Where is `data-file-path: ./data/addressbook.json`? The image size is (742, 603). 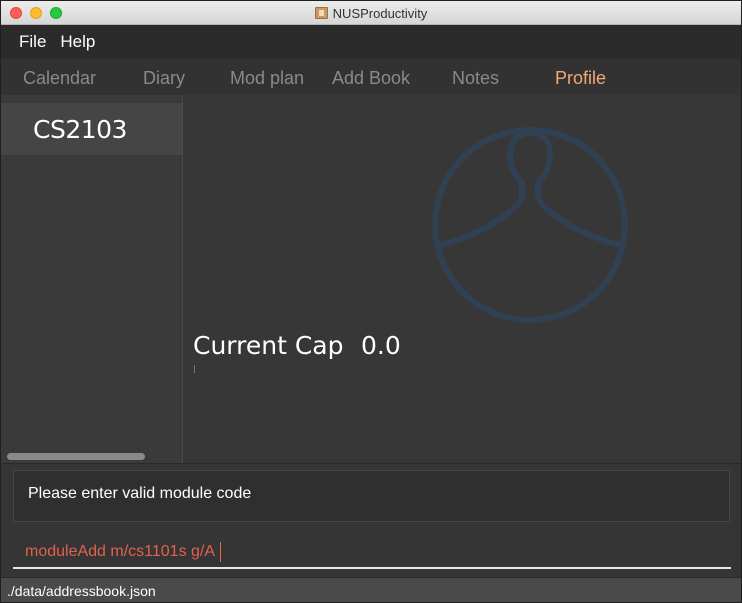 data-file-path: ./data/addressbook.json is located at coordinates (81, 591).